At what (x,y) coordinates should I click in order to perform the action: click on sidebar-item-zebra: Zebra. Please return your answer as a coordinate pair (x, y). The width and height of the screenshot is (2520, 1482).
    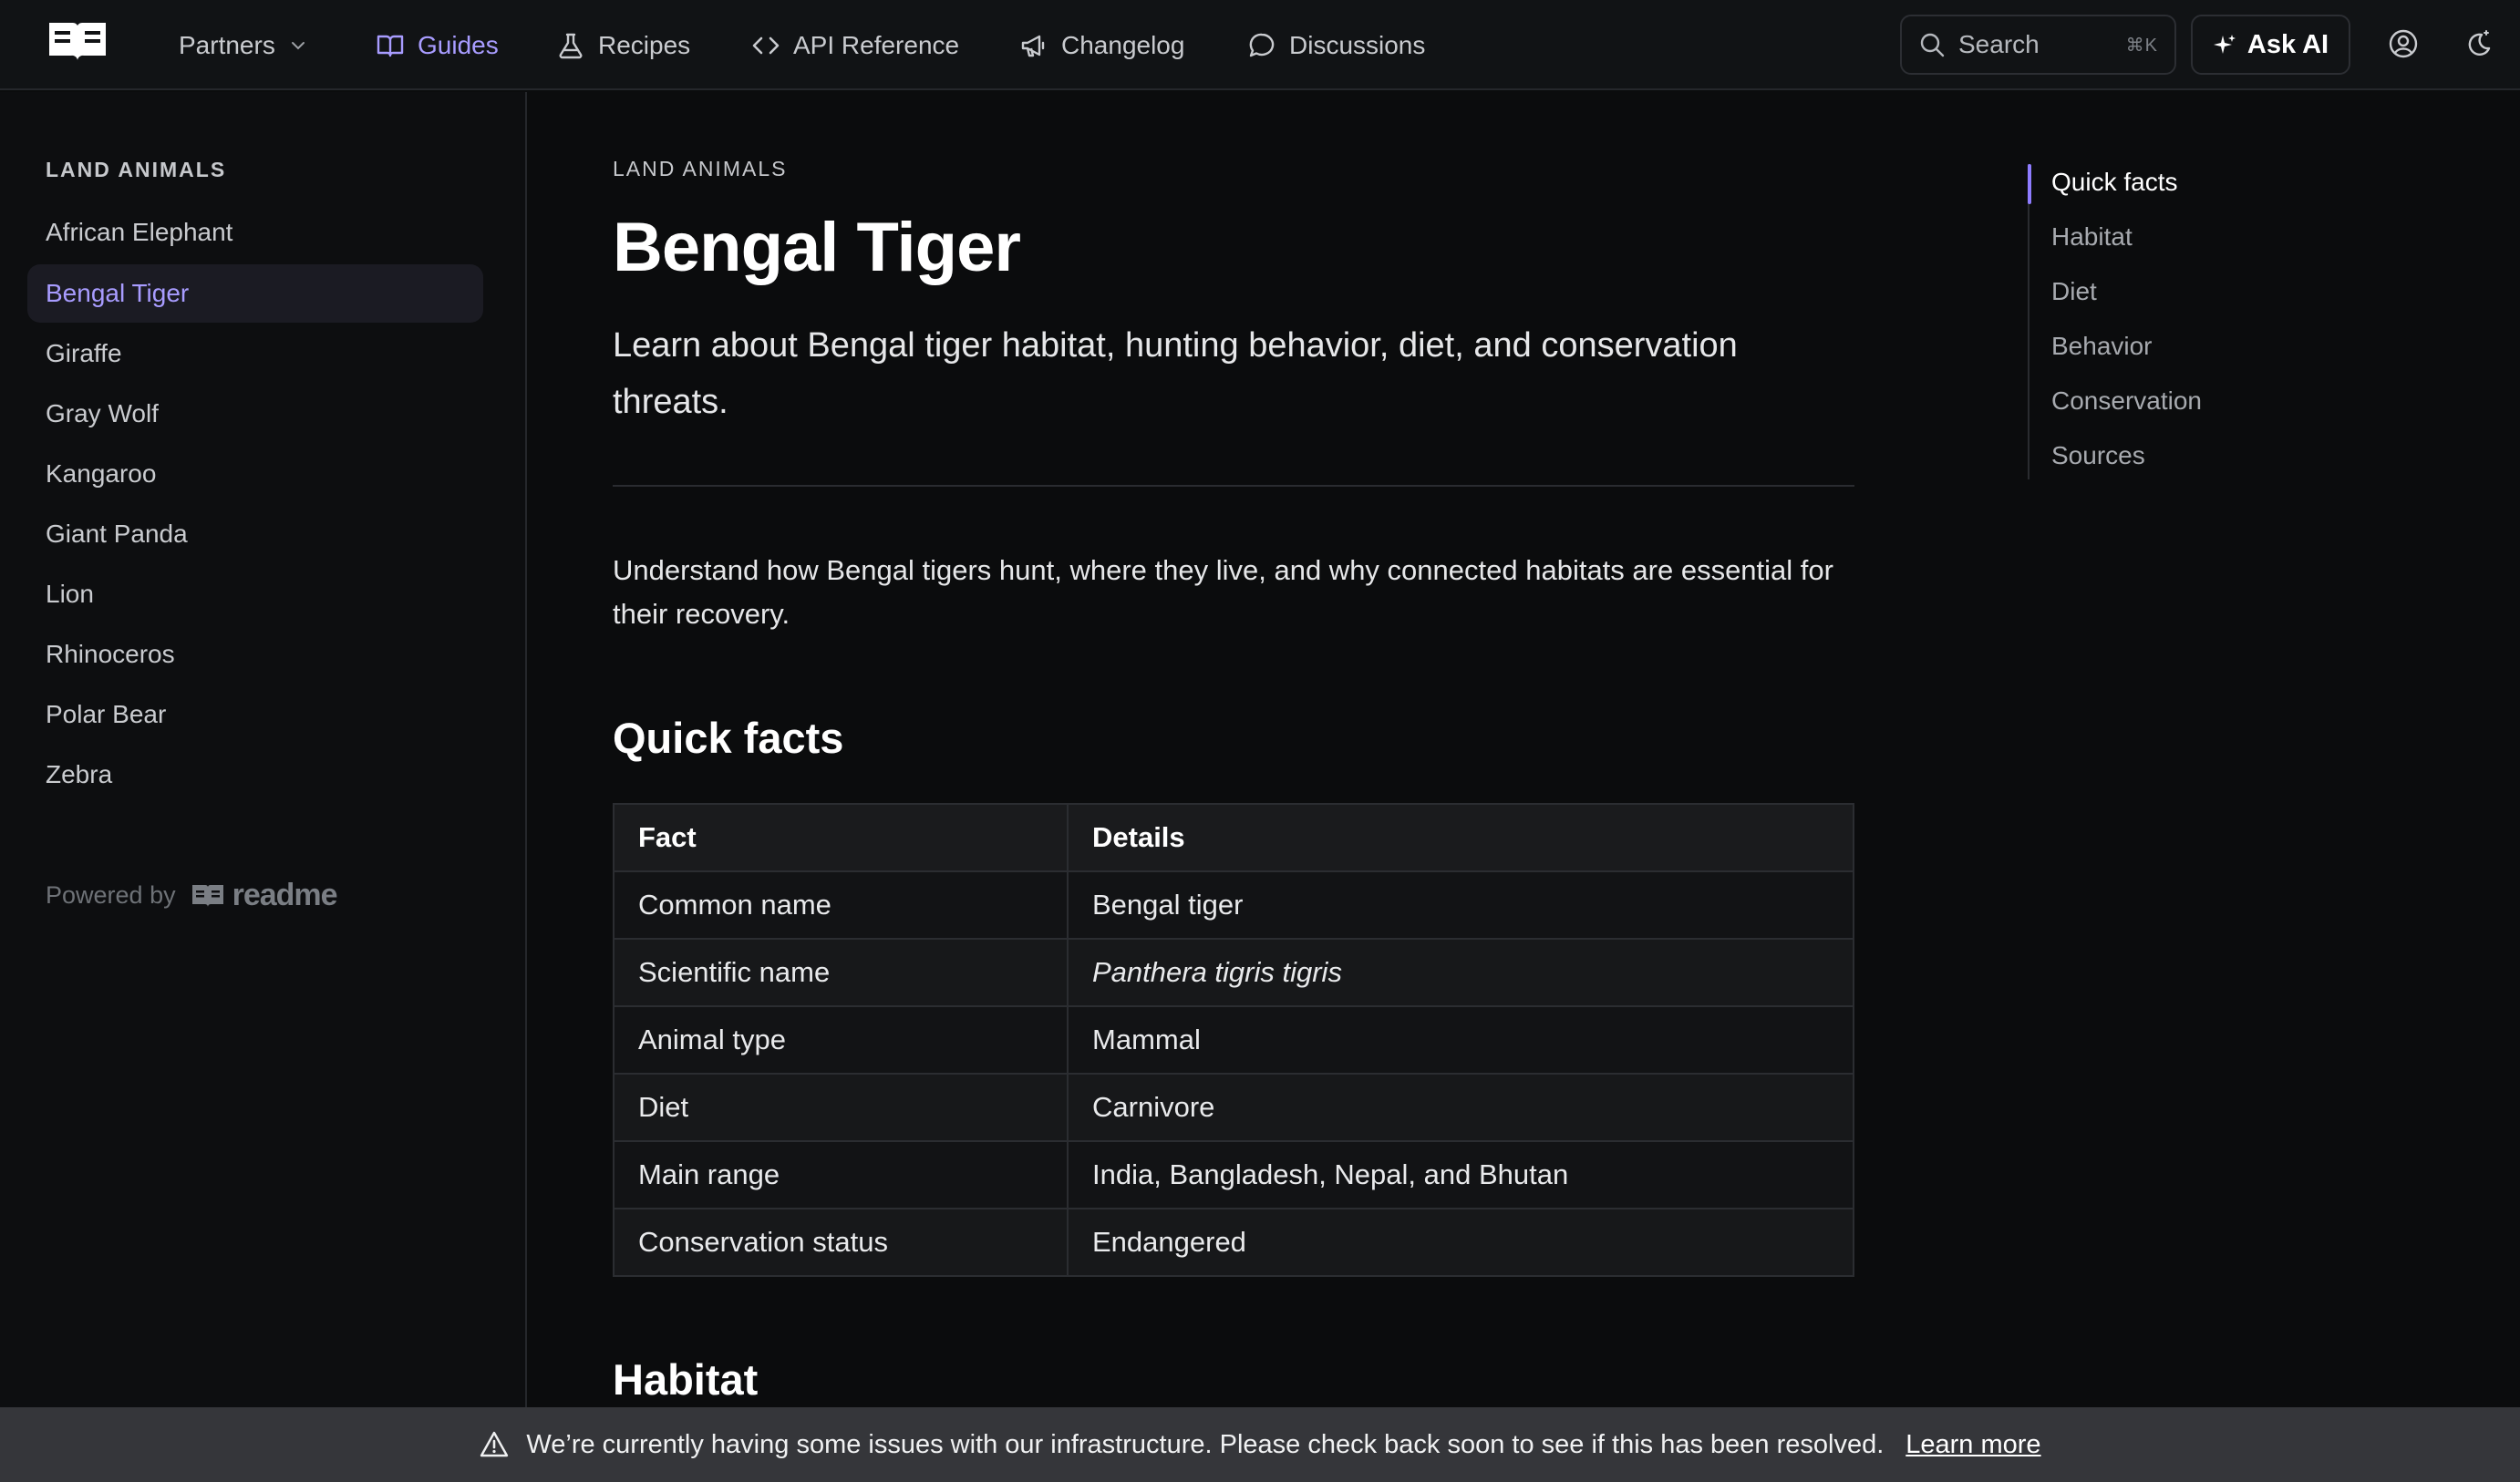
    Looking at the image, I should click on (255, 775).